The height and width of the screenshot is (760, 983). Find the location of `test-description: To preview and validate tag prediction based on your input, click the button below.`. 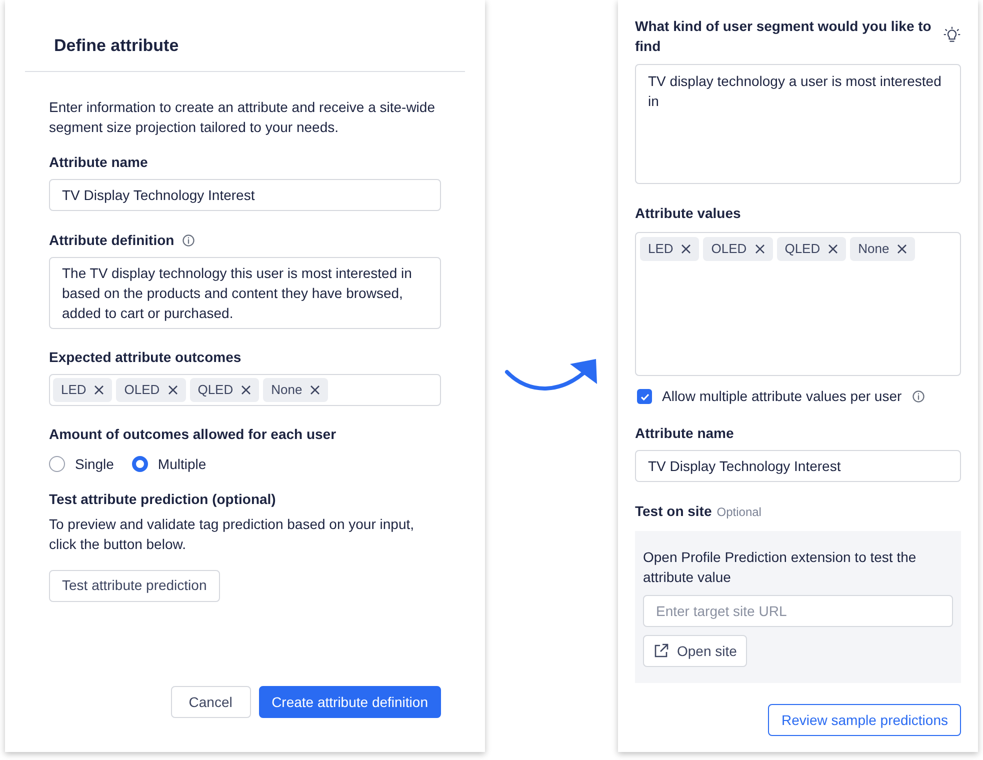

test-description: To preview and validate tag prediction based on your input, click the button below. is located at coordinates (232, 534).